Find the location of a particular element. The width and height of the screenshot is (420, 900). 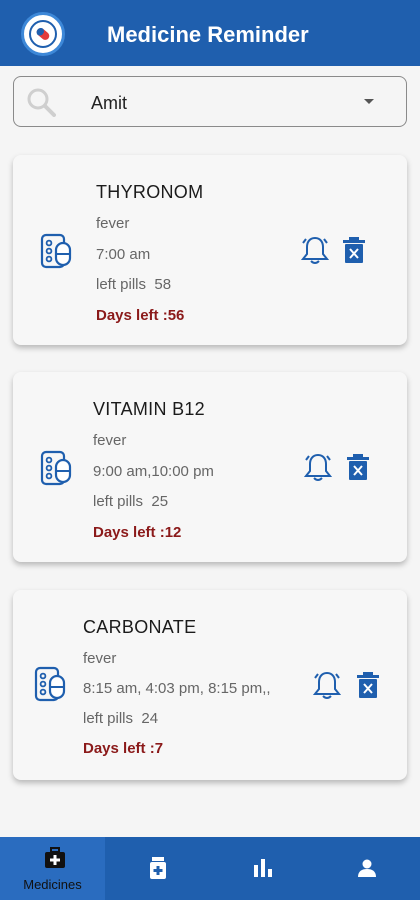

selected-user: Amit is located at coordinates (109, 103).